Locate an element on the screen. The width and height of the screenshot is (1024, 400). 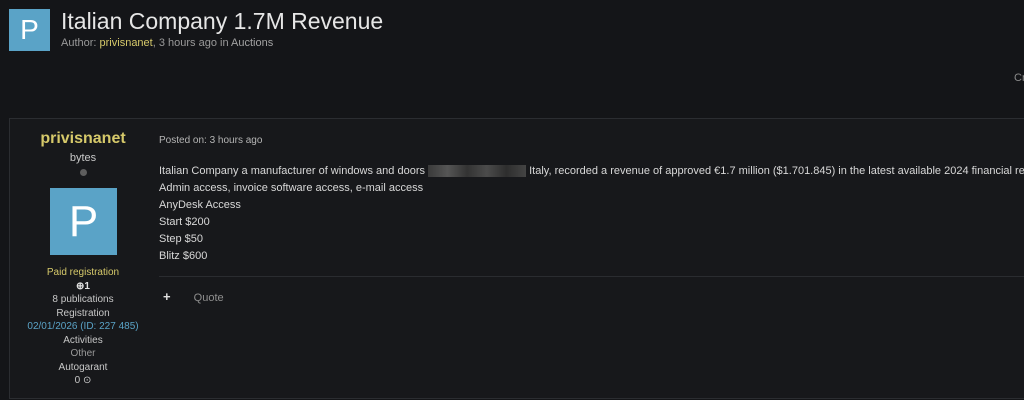
topic-author-avatar: P is located at coordinates (29, 30).